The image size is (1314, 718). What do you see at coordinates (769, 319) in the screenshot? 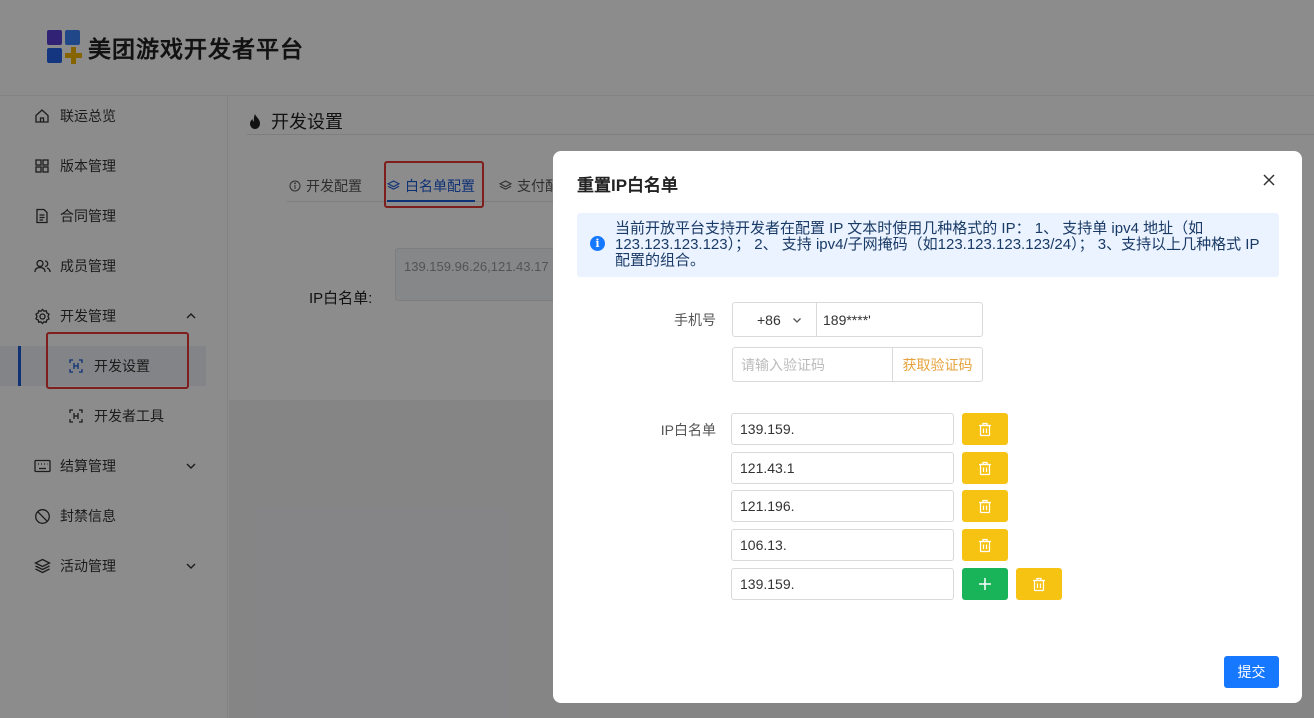
I see `country-code-value: +86` at bounding box center [769, 319].